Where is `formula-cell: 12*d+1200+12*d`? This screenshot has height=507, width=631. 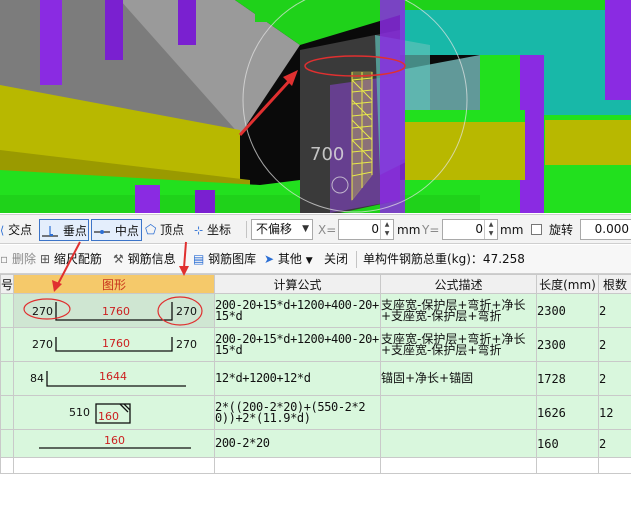 formula-cell: 12*d+1200+12*d is located at coordinates (297, 378).